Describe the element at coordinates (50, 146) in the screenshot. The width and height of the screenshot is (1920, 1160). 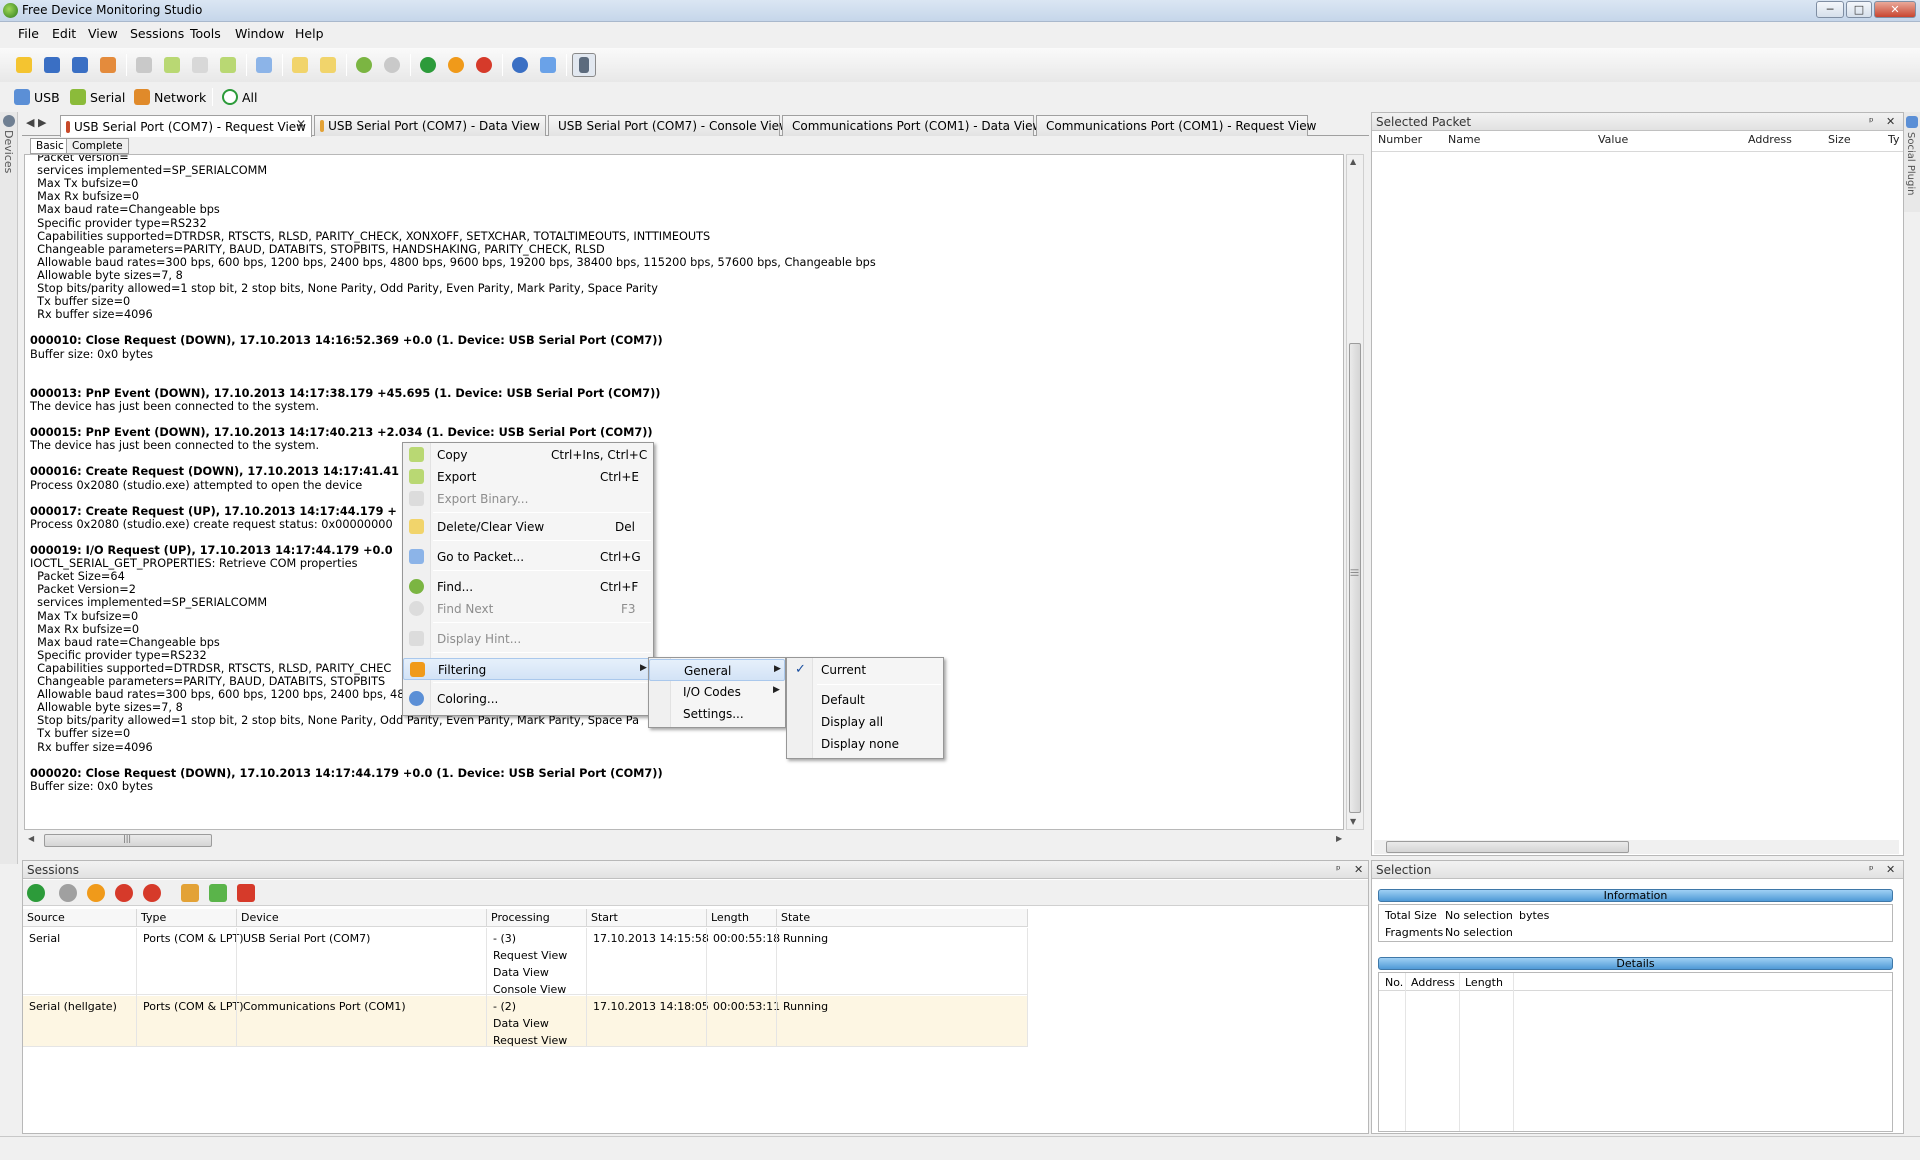
I see `tab-basic: Basic` at that location.